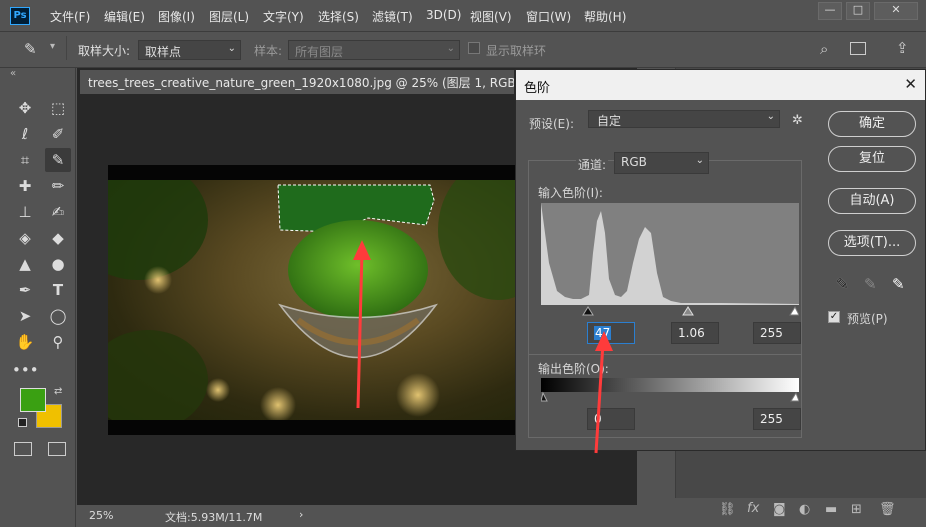 The height and width of the screenshot is (527, 926). I want to click on sample-label: 样本:, so click(268, 51).